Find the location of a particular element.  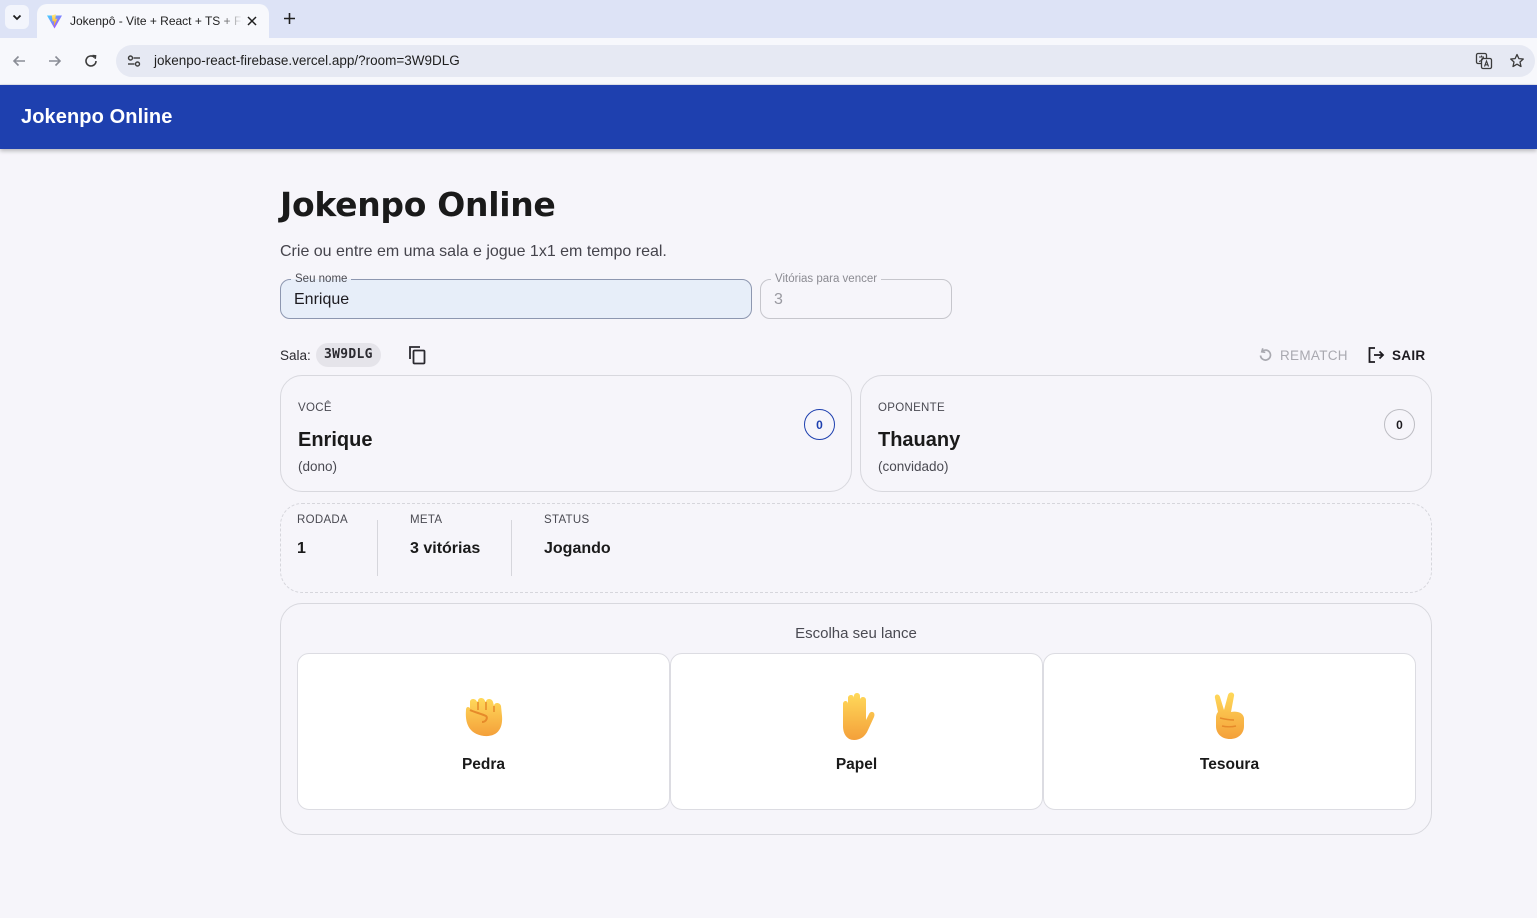

player-card-you: VOCÊ Enrique (dono) 0 is located at coordinates (566, 433).